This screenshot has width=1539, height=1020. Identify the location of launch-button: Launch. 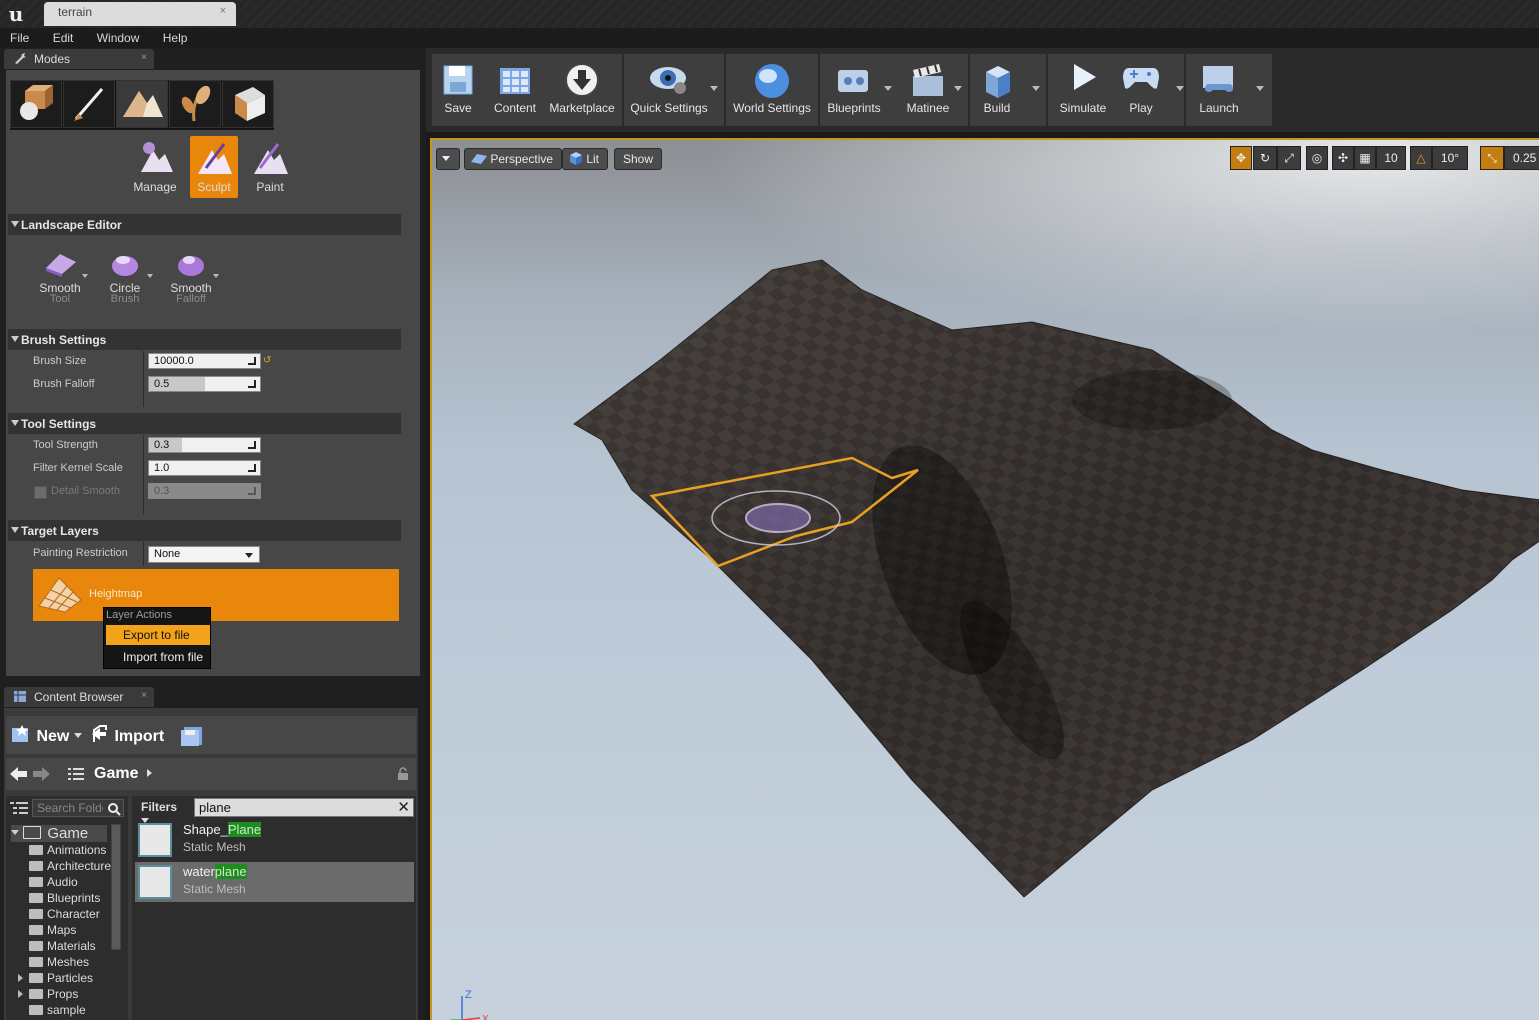
(1228, 90).